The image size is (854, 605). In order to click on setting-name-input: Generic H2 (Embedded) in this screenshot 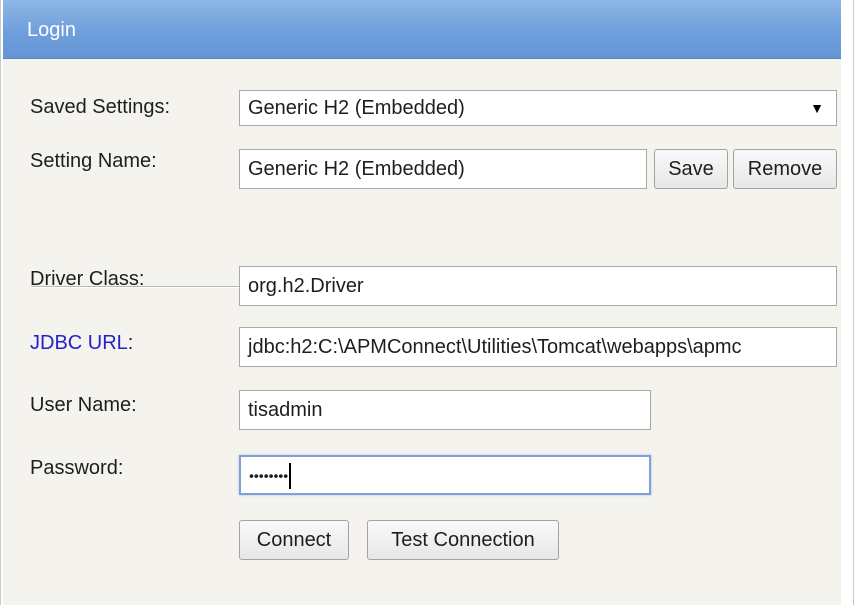, I will do `click(443, 169)`.